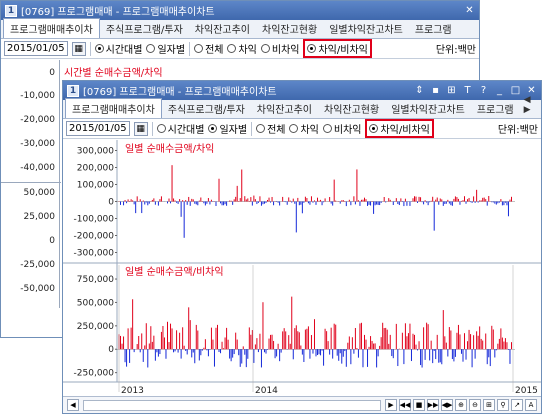  I want to click on text-tool-icon: A, so click(531, 405).